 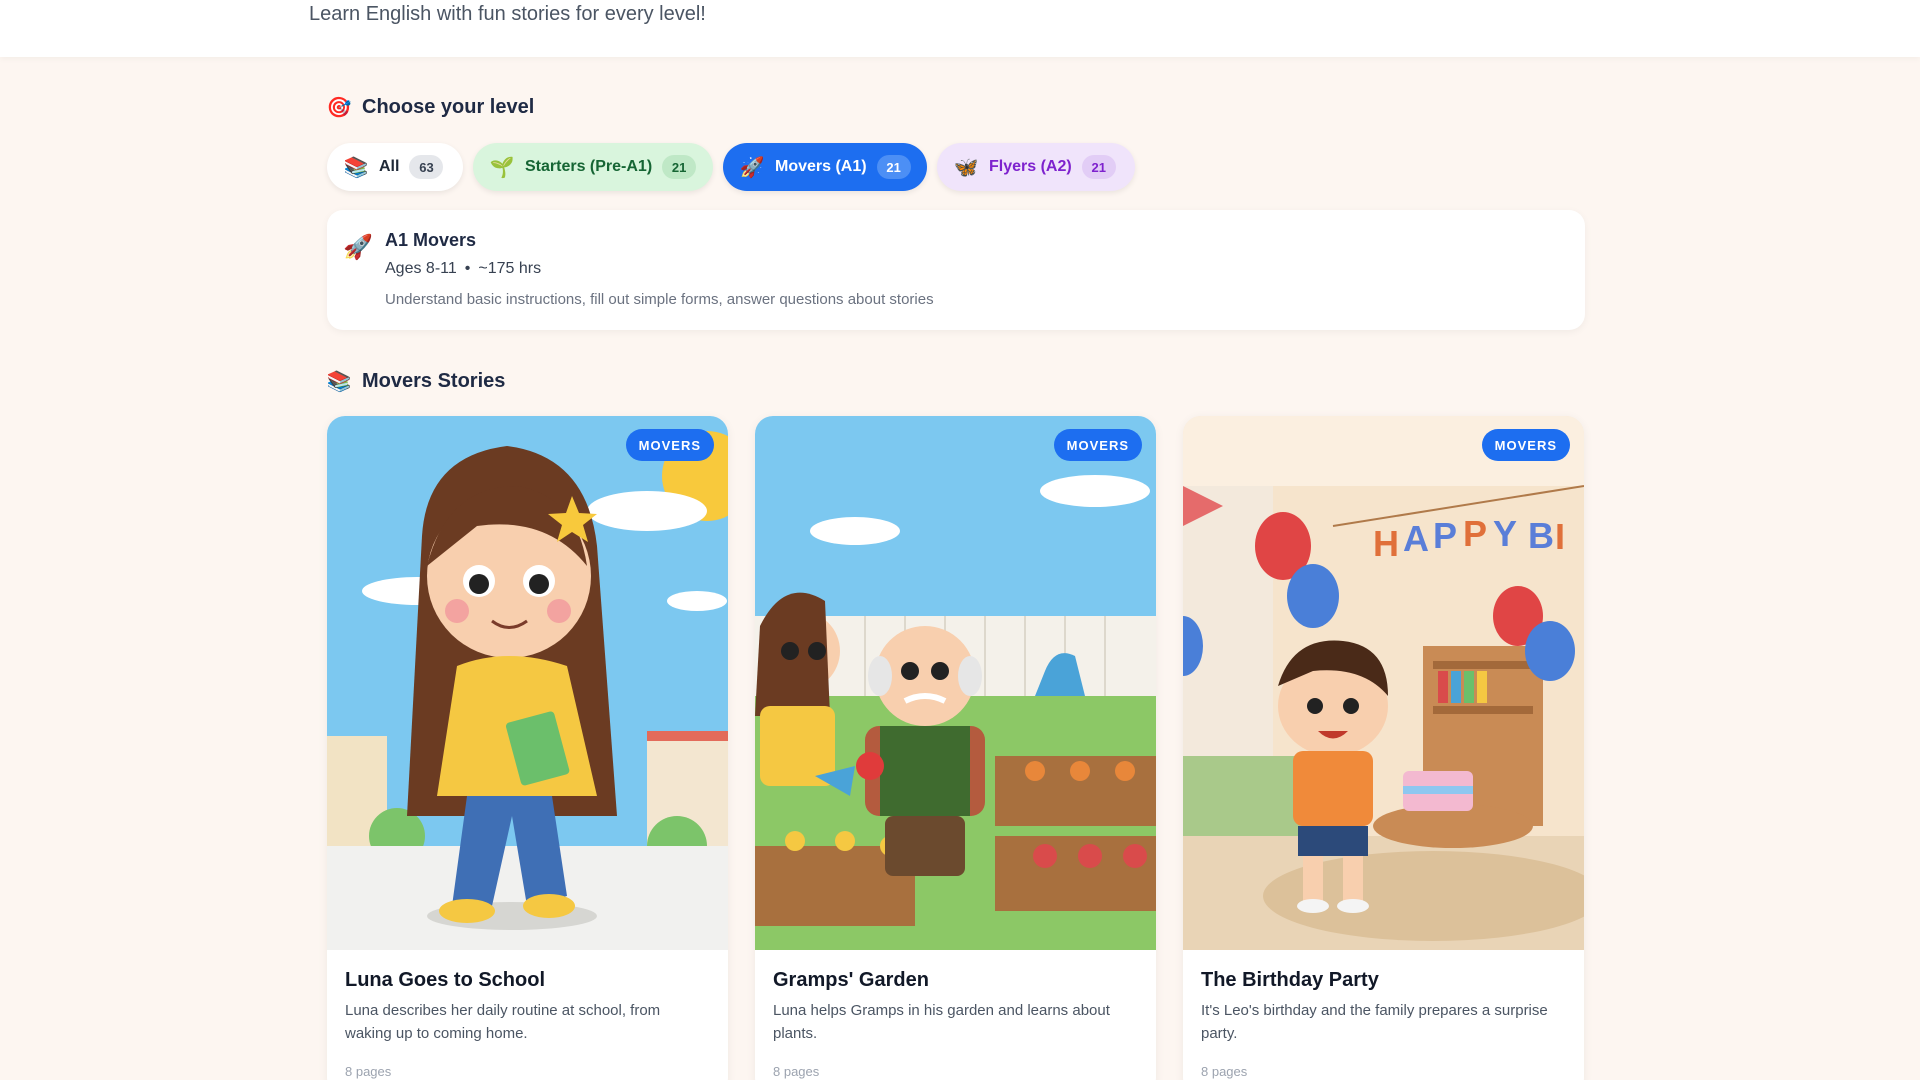 I want to click on level-pill-flyers: 🦋 Flyers (A2) 21, so click(x=1036, y=167).